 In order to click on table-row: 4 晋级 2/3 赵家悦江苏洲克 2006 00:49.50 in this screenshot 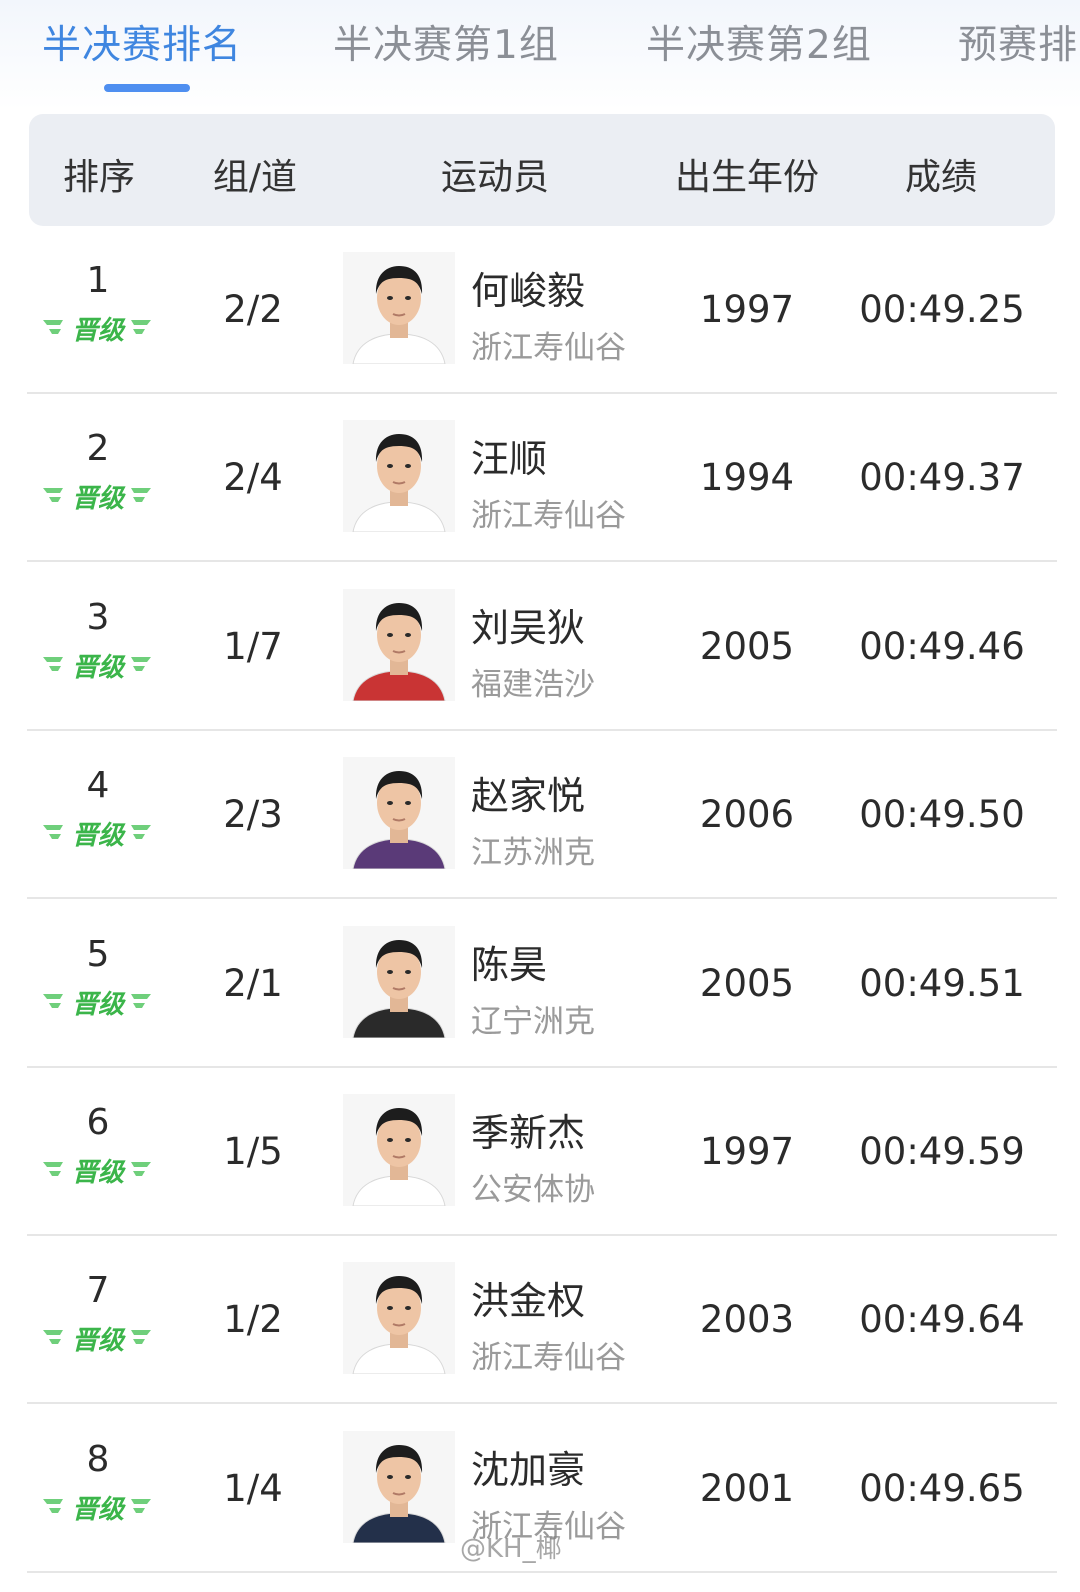, I will do `click(542, 815)`.